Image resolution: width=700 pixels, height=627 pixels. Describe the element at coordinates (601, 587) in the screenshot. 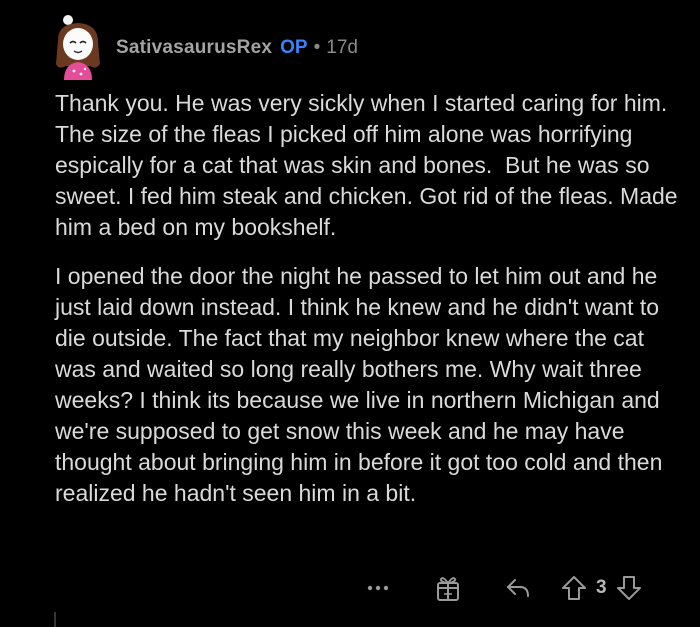

I see `score-count: 3` at that location.